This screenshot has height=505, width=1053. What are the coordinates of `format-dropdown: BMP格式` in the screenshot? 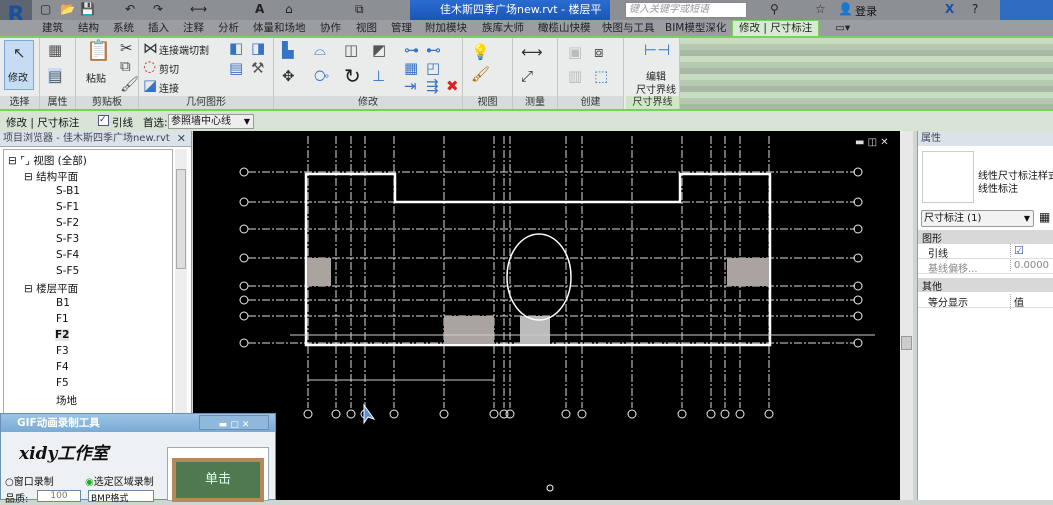 It's located at (121, 497).